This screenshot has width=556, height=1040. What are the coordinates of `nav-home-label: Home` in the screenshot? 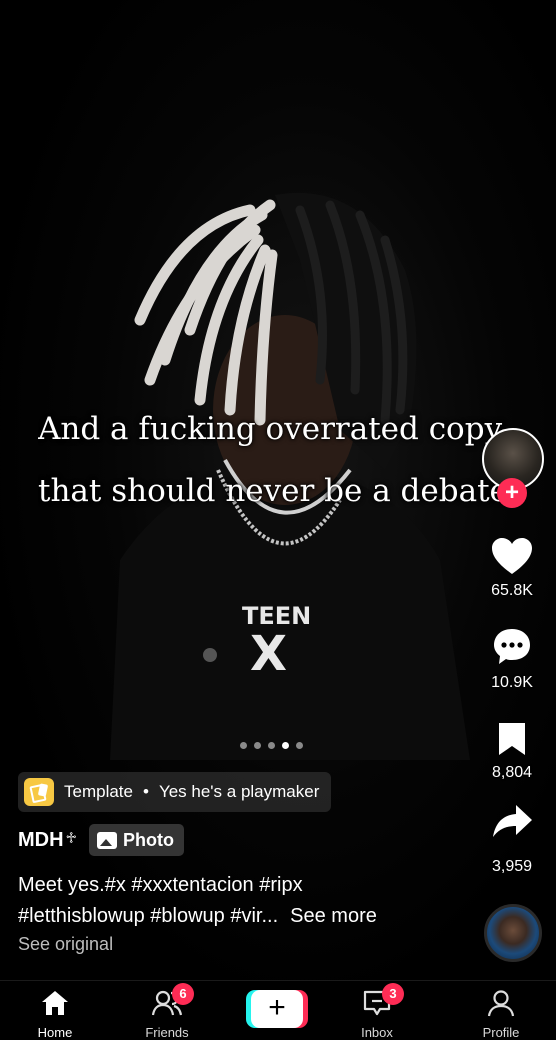 It's located at (55, 1032).